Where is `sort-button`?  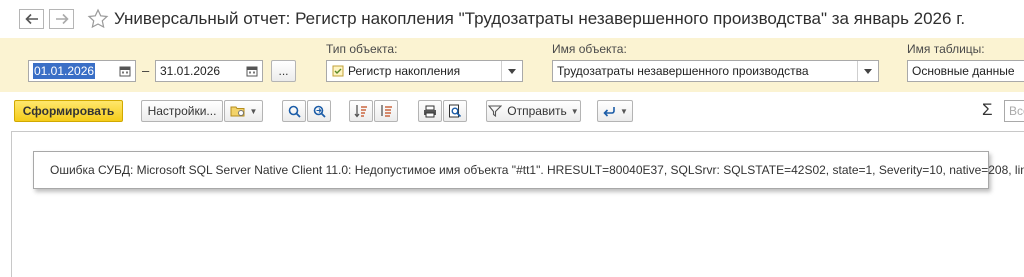 sort-button is located at coordinates (361, 111).